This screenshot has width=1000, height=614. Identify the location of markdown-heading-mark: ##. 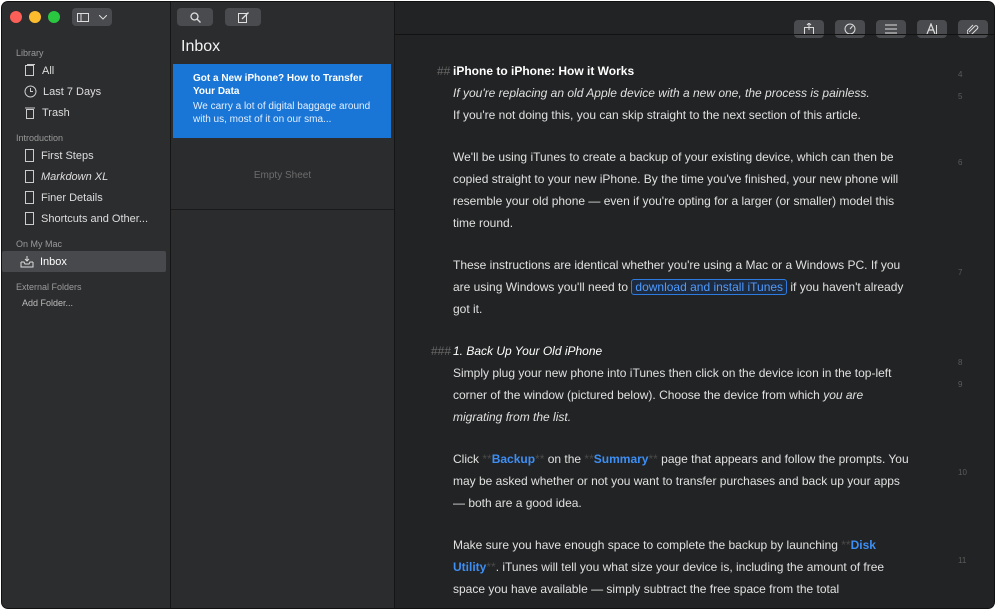
(444, 71).